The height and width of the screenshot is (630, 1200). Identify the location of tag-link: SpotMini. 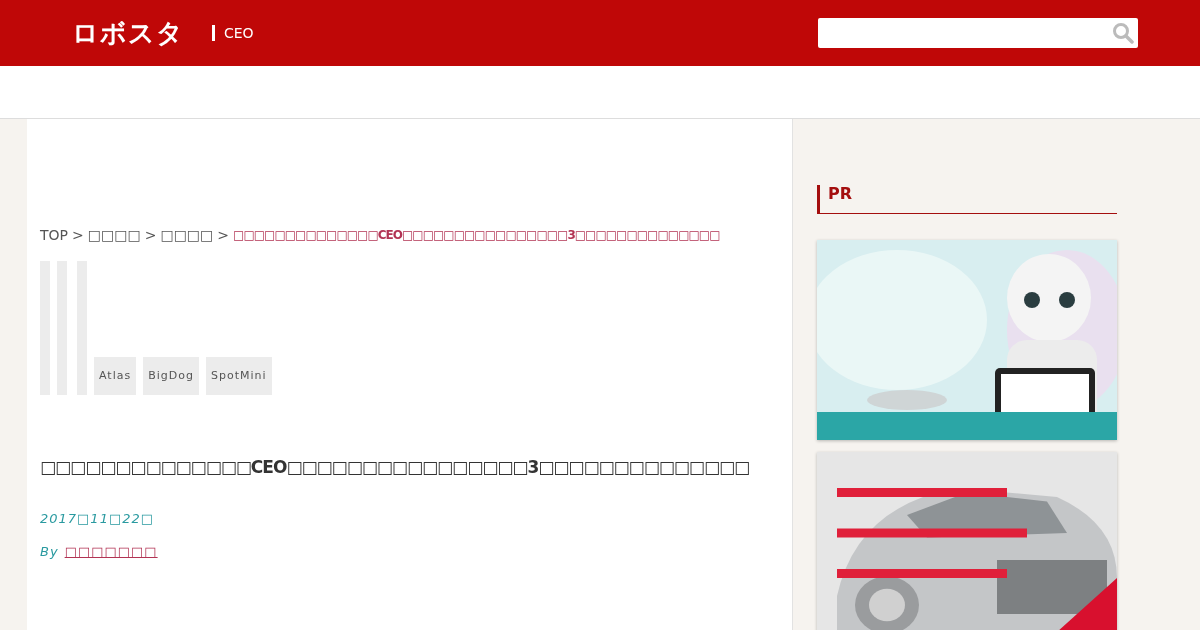
(238, 376).